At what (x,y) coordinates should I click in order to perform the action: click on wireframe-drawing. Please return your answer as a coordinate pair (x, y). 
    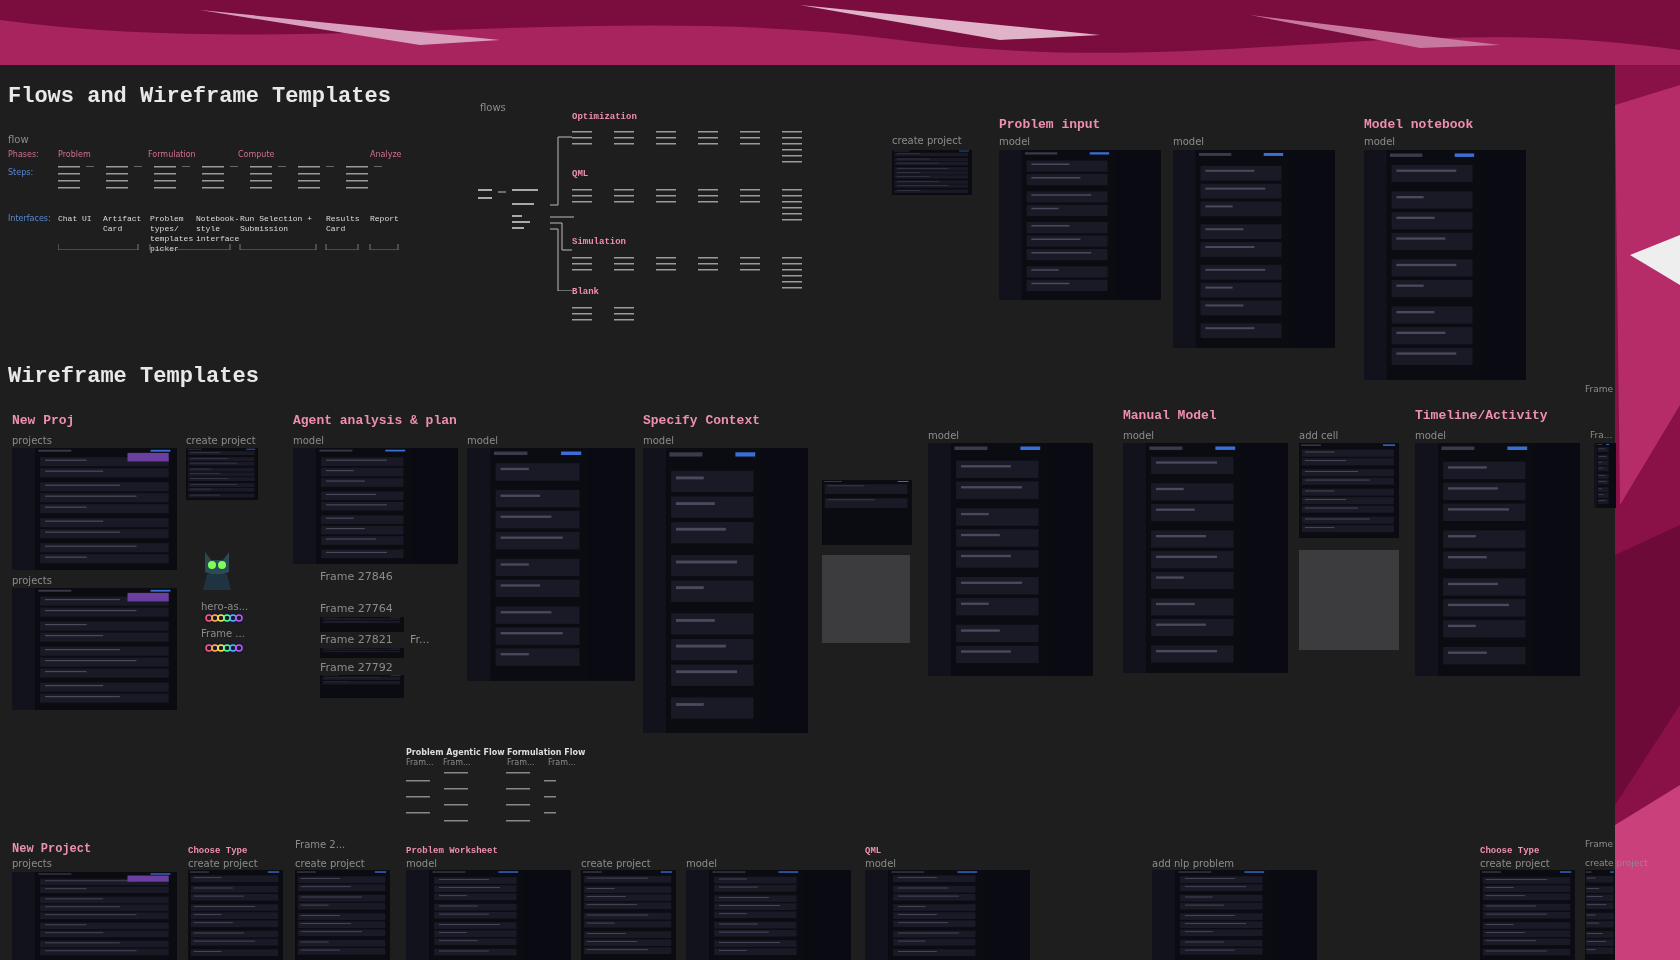
    Looking at the image, I should click on (222, 474).